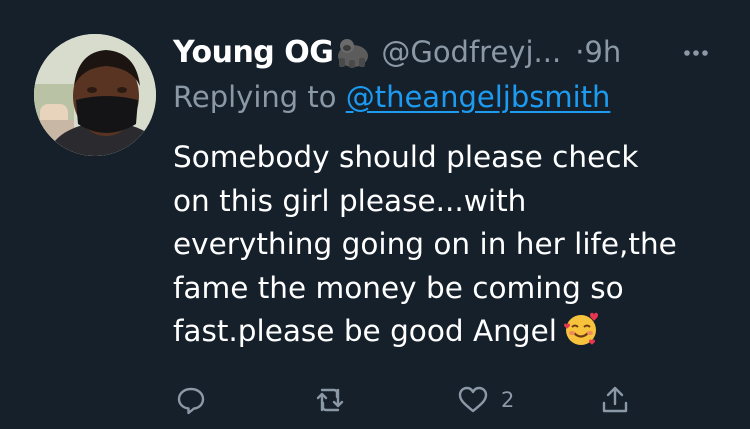 The height and width of the screenshot is (429, 750). Describe the element at coordinates (473, 399) in the screenshot. I see `heart-icon` at that location.